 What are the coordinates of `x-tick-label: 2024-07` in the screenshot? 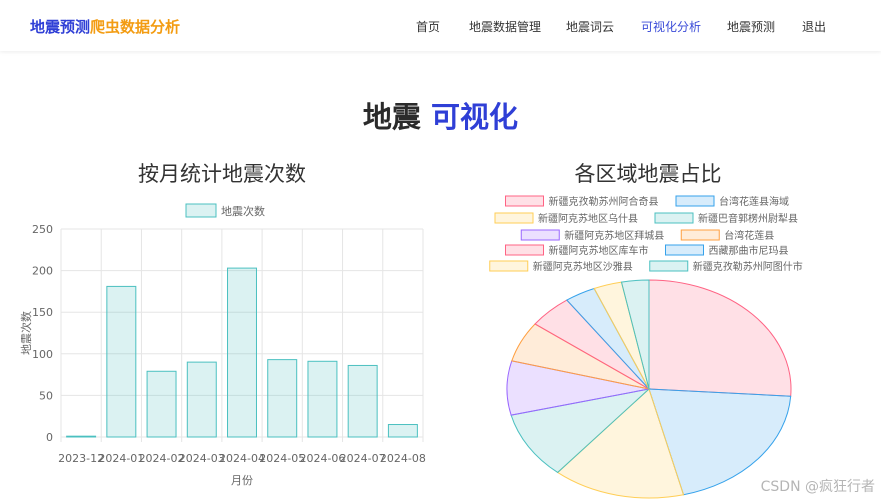 It's located at (363, 458).